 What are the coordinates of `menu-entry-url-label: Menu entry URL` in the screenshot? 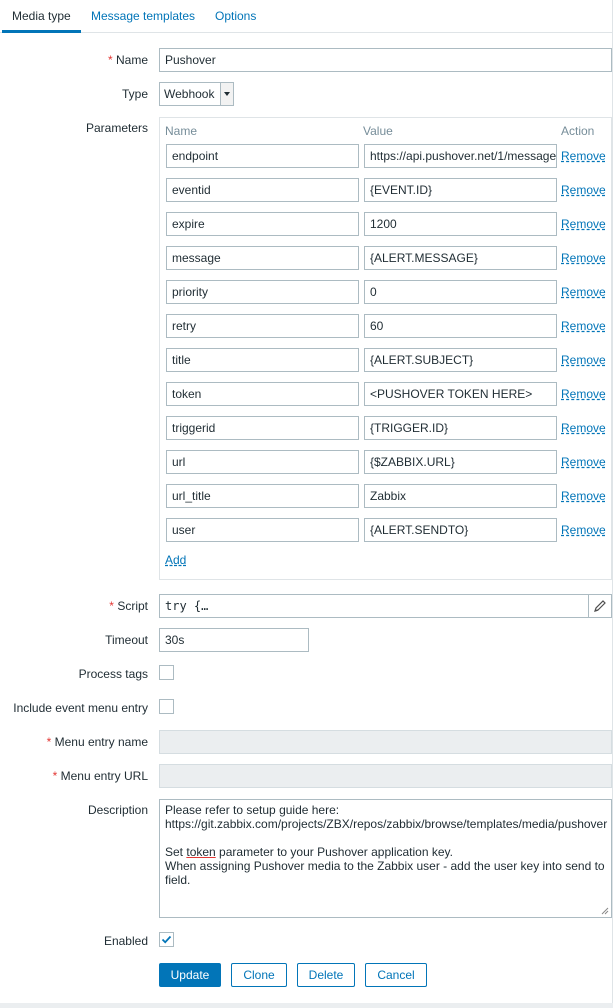 It's located at (100, 776).